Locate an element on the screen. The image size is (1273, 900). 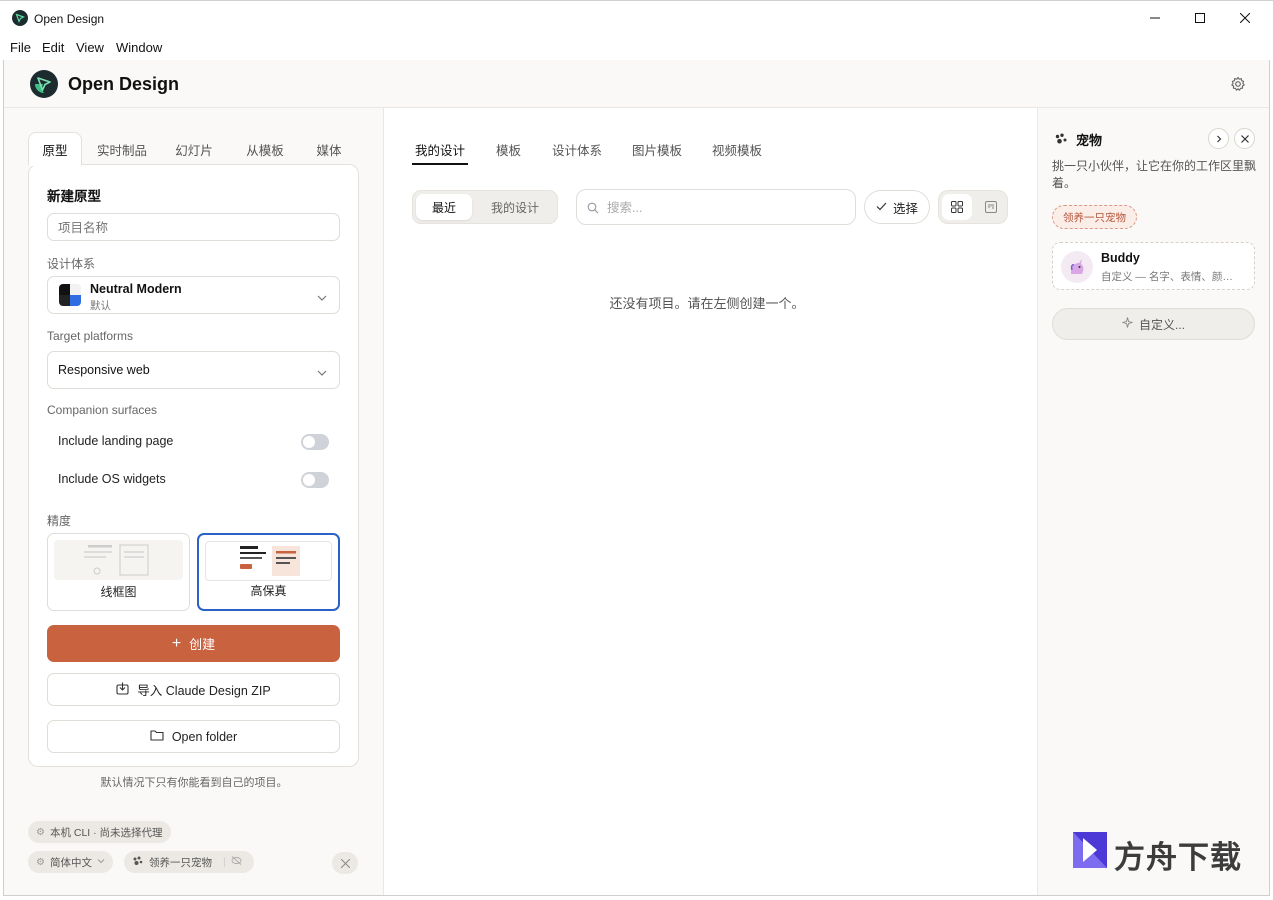
gear-icon: ⚙ is located at coordinates (40, 832).